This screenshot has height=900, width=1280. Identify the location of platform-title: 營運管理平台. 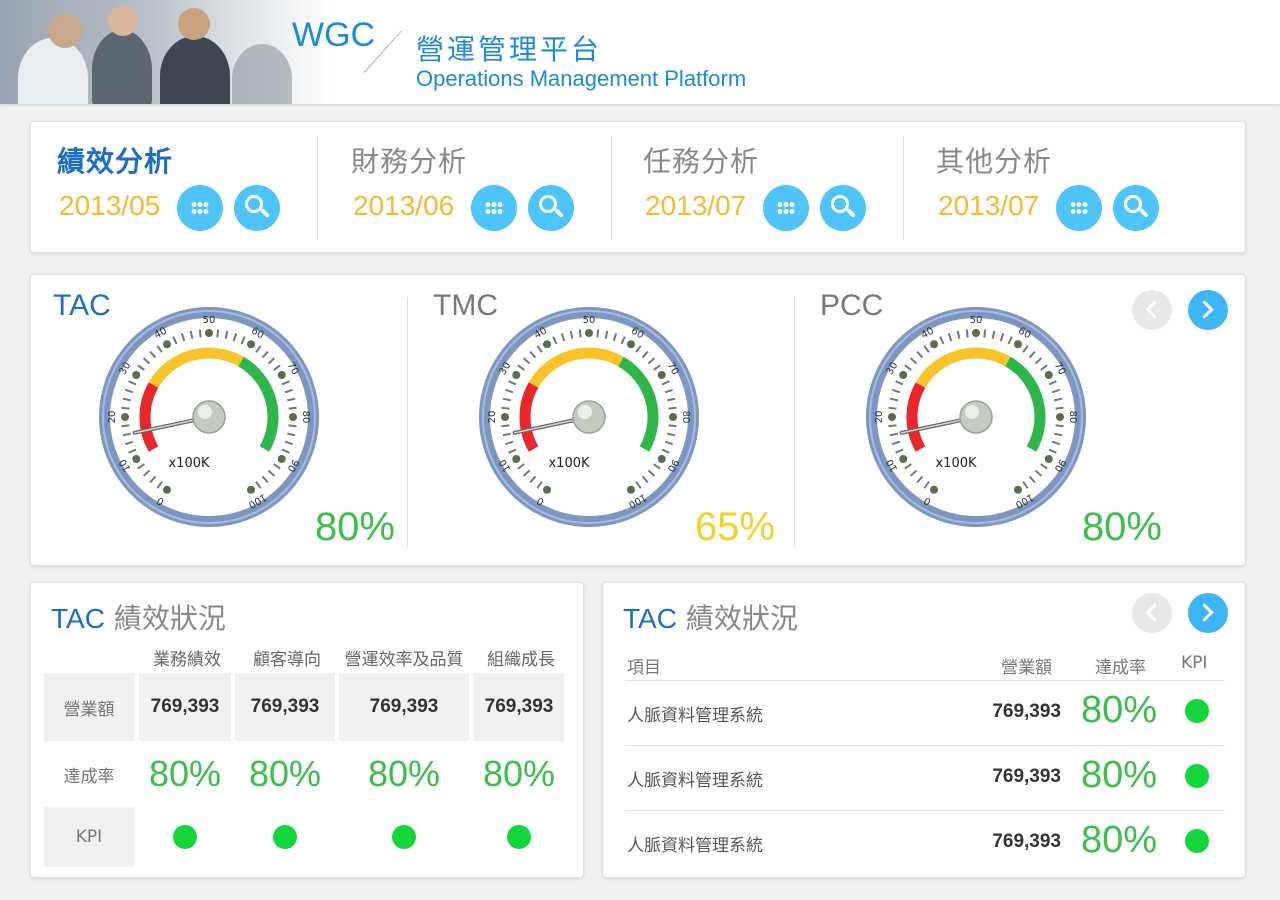
(509, 49).